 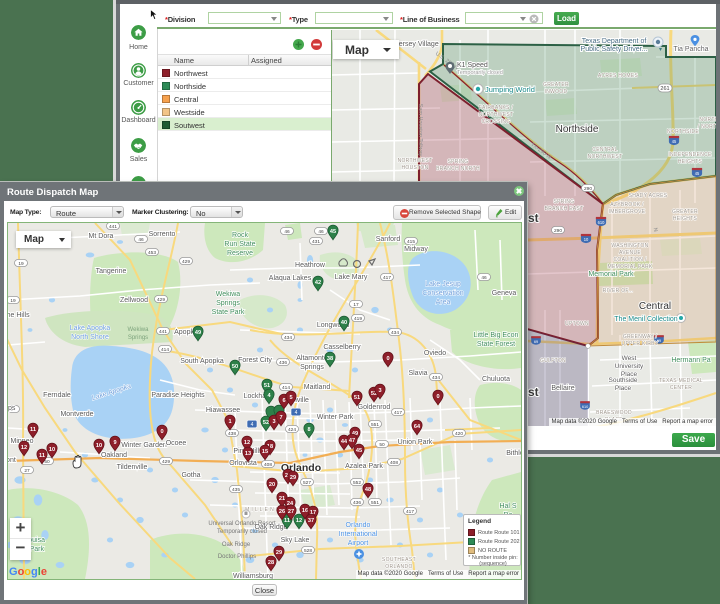 I want to click on svg-text: The Menil Collection, so click(x=646, y=319).